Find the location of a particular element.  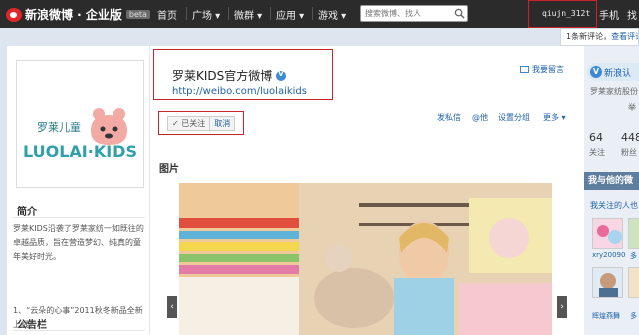

verified-icon is located at coordinates (281, 75).